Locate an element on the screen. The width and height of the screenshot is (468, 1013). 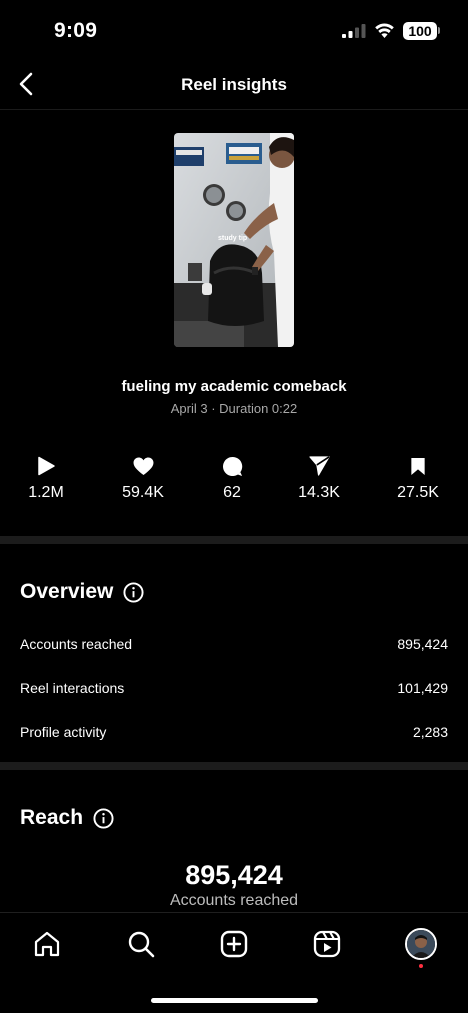
tab-reels is located at coordinates (327, 944).